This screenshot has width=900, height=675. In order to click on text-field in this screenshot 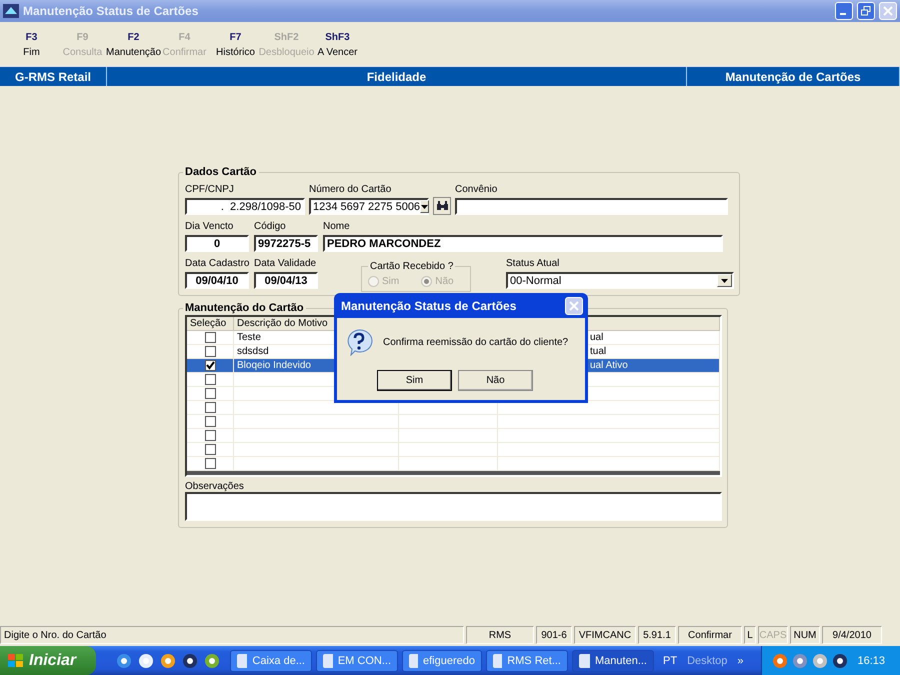, I will do `click(591, 206)`.